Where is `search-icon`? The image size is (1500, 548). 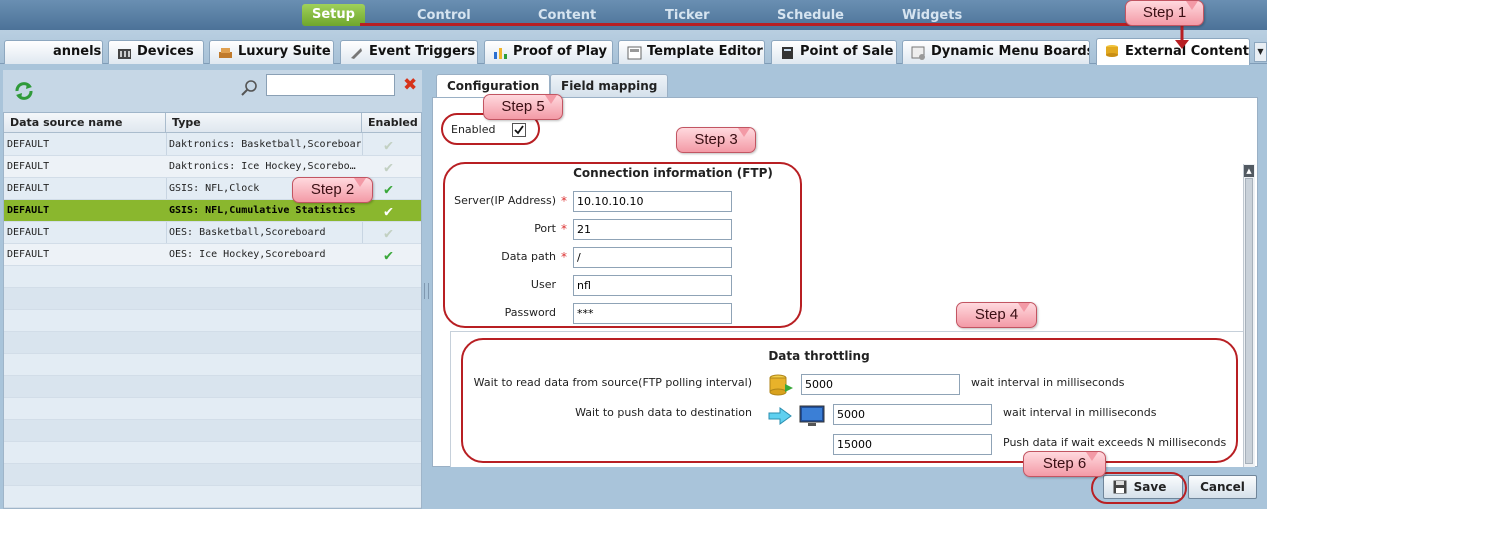
search-icon is located at coordinates (249, 88).